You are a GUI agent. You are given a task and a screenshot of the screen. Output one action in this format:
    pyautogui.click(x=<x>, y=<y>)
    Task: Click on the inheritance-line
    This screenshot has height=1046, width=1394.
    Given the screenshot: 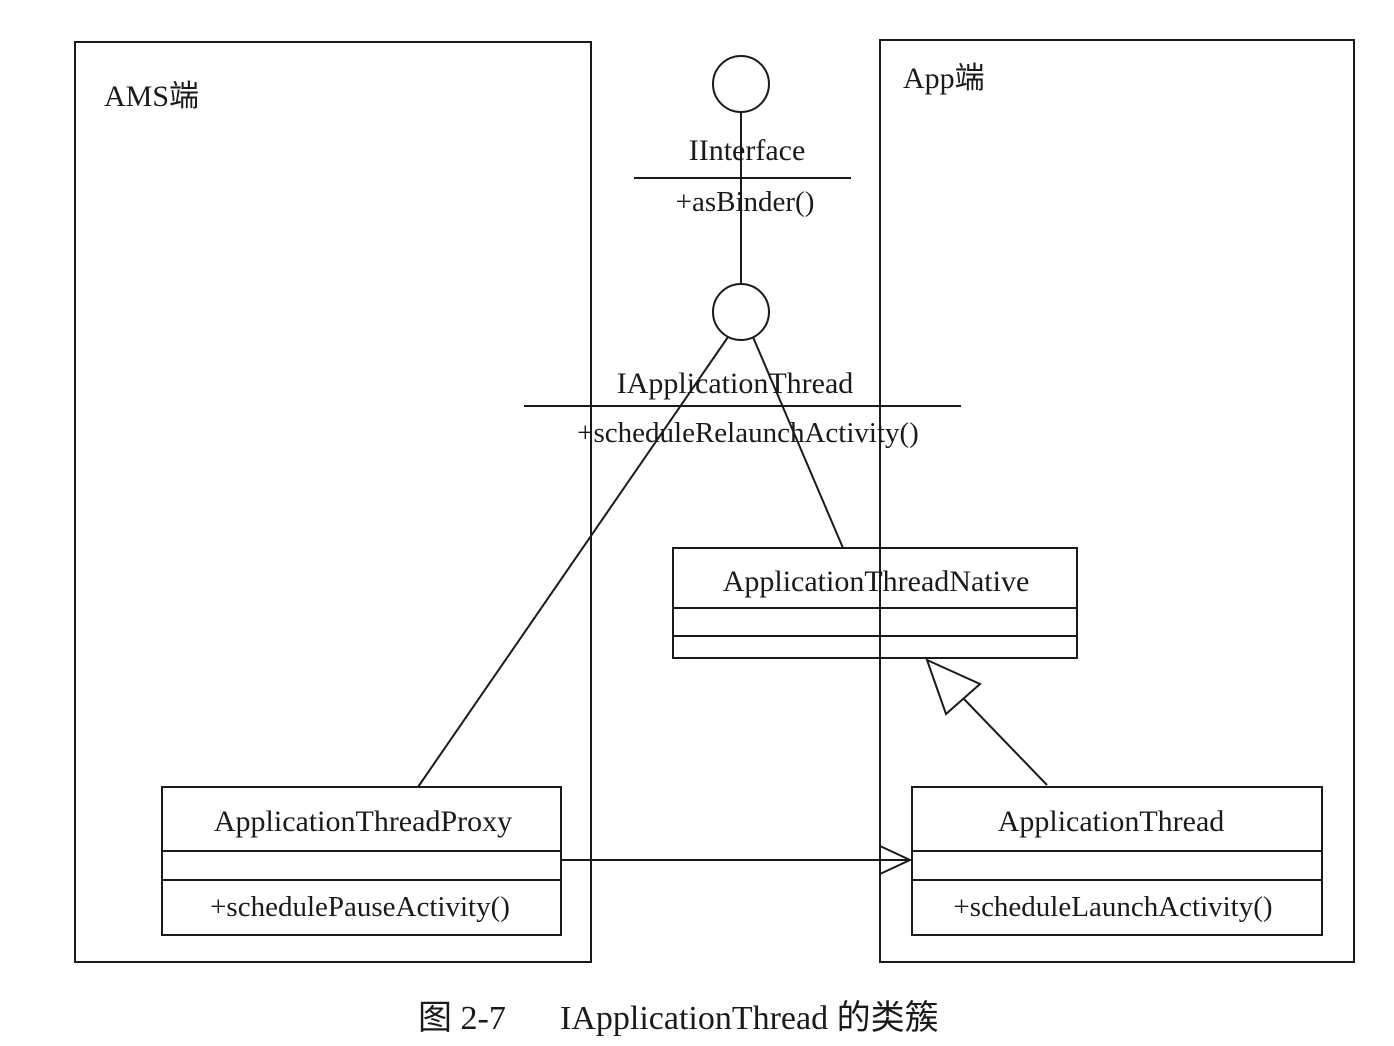 What is the action you would take?
    pyautogui.click(x=1005, y=741)
    